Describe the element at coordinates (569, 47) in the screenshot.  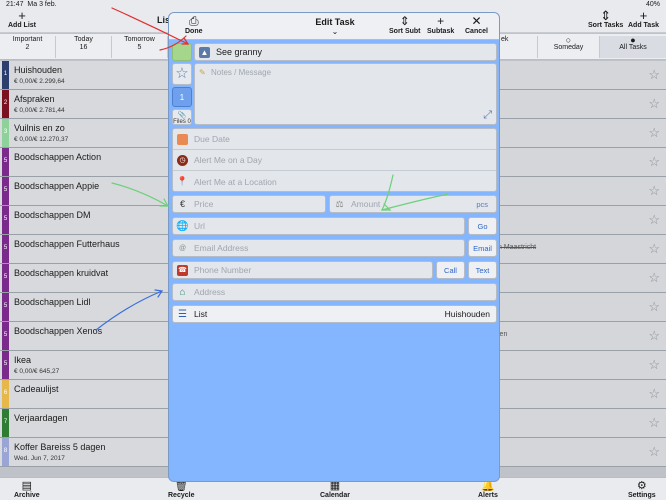
I see `tab-someday: ○ Someday` at that location.